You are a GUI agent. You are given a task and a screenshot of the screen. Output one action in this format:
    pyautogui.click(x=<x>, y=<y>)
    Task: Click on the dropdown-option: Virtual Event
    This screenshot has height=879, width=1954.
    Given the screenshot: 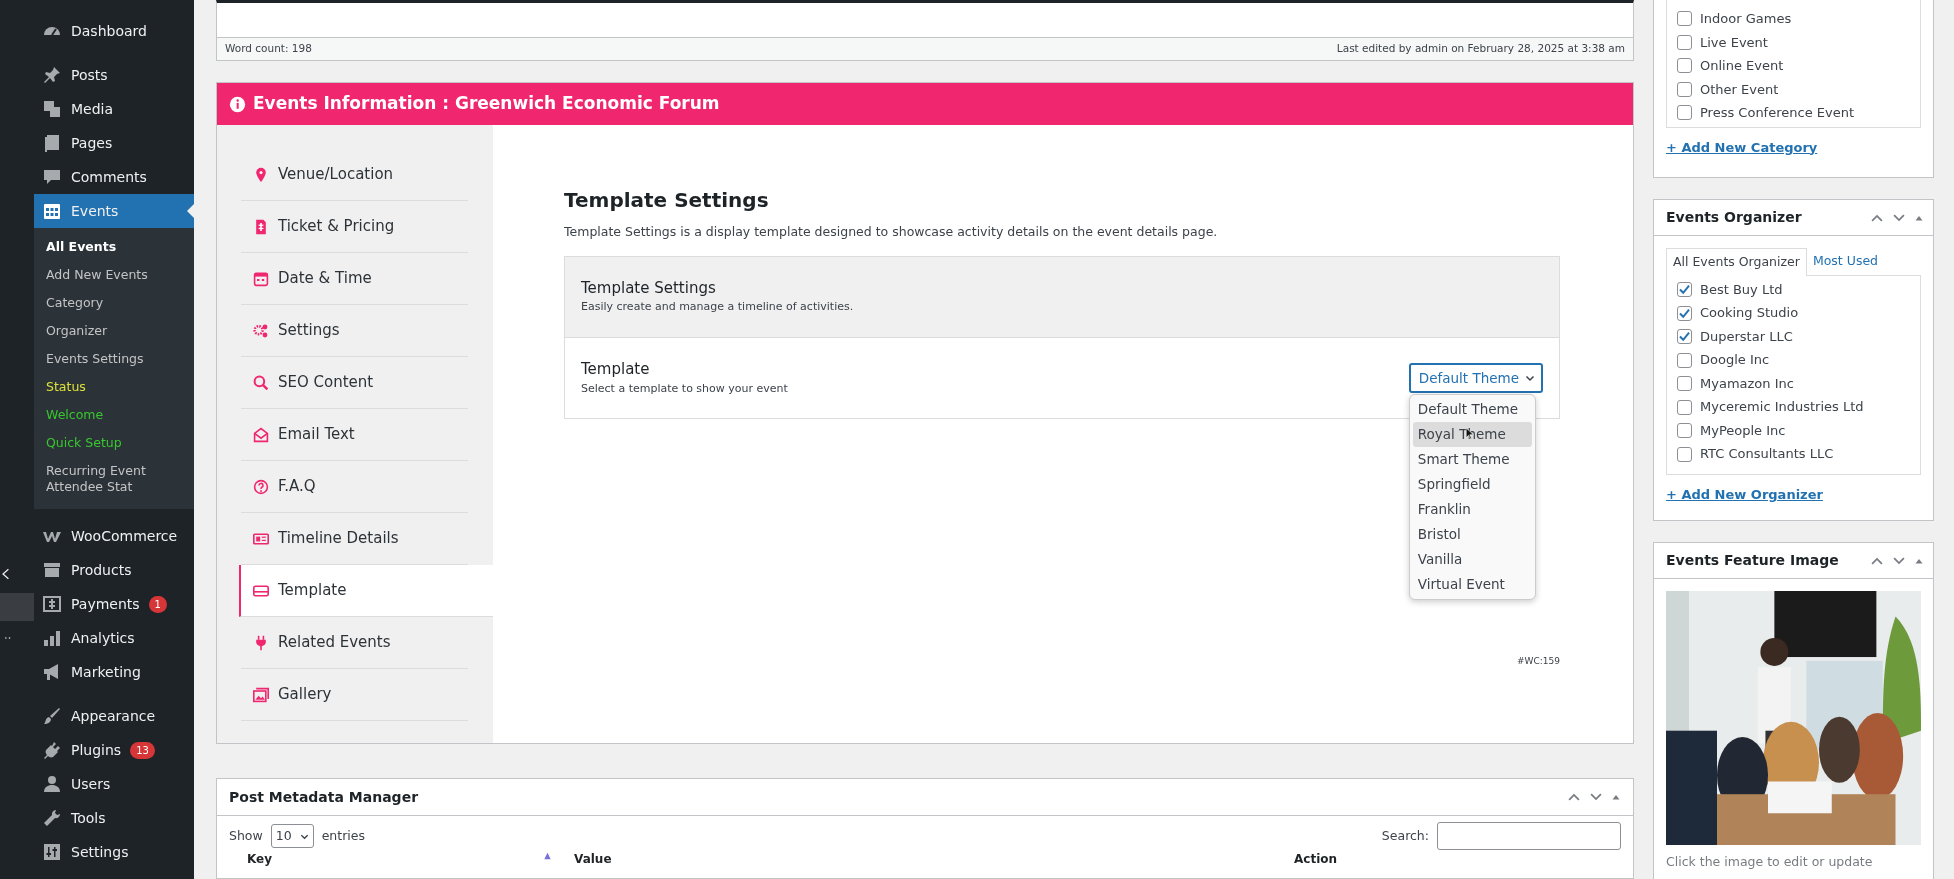 What is the action you would take?
    pyautogui.click(x=1472, y=584)
    